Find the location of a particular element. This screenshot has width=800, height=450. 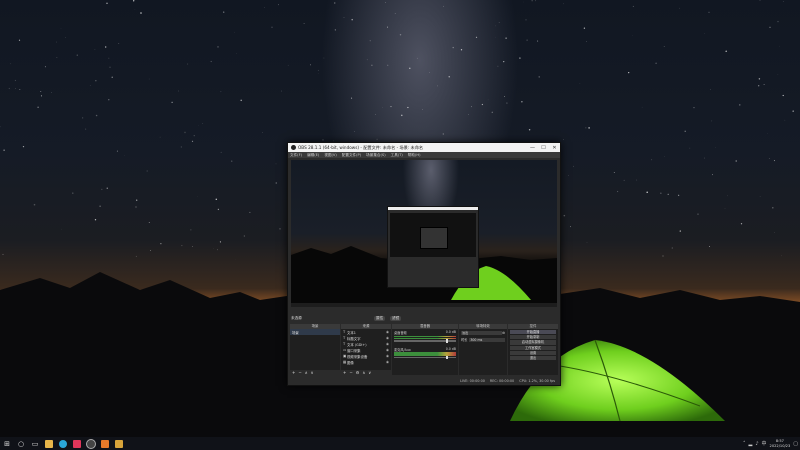

track-name: 桌面音频 is located at coordinates (400, 333).